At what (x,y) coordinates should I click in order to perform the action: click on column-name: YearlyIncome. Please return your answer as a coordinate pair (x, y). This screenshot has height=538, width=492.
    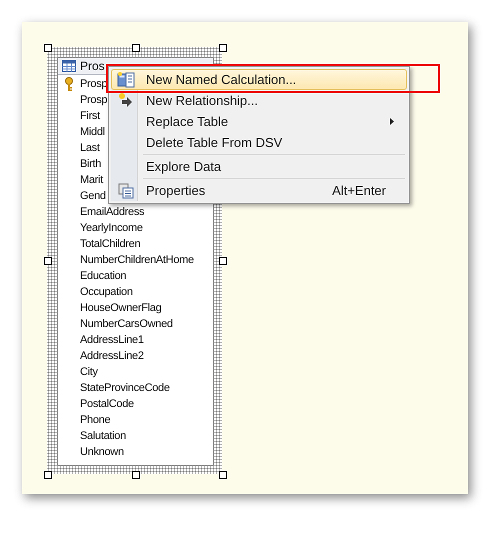
    Looking at the image, I should click on (111, 228).